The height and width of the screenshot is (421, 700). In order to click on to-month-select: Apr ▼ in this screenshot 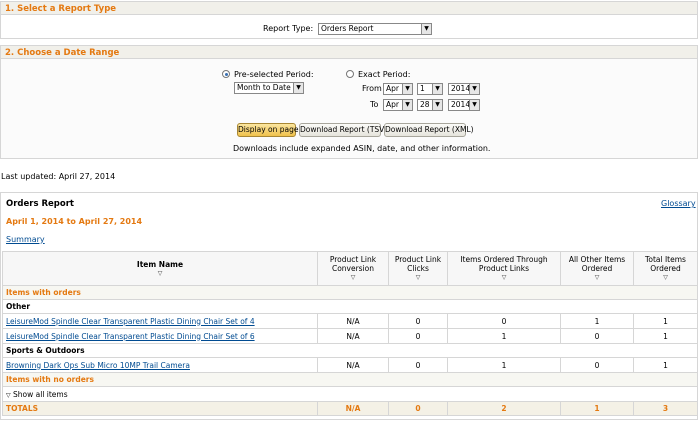, I will do `click(398, 105)`.